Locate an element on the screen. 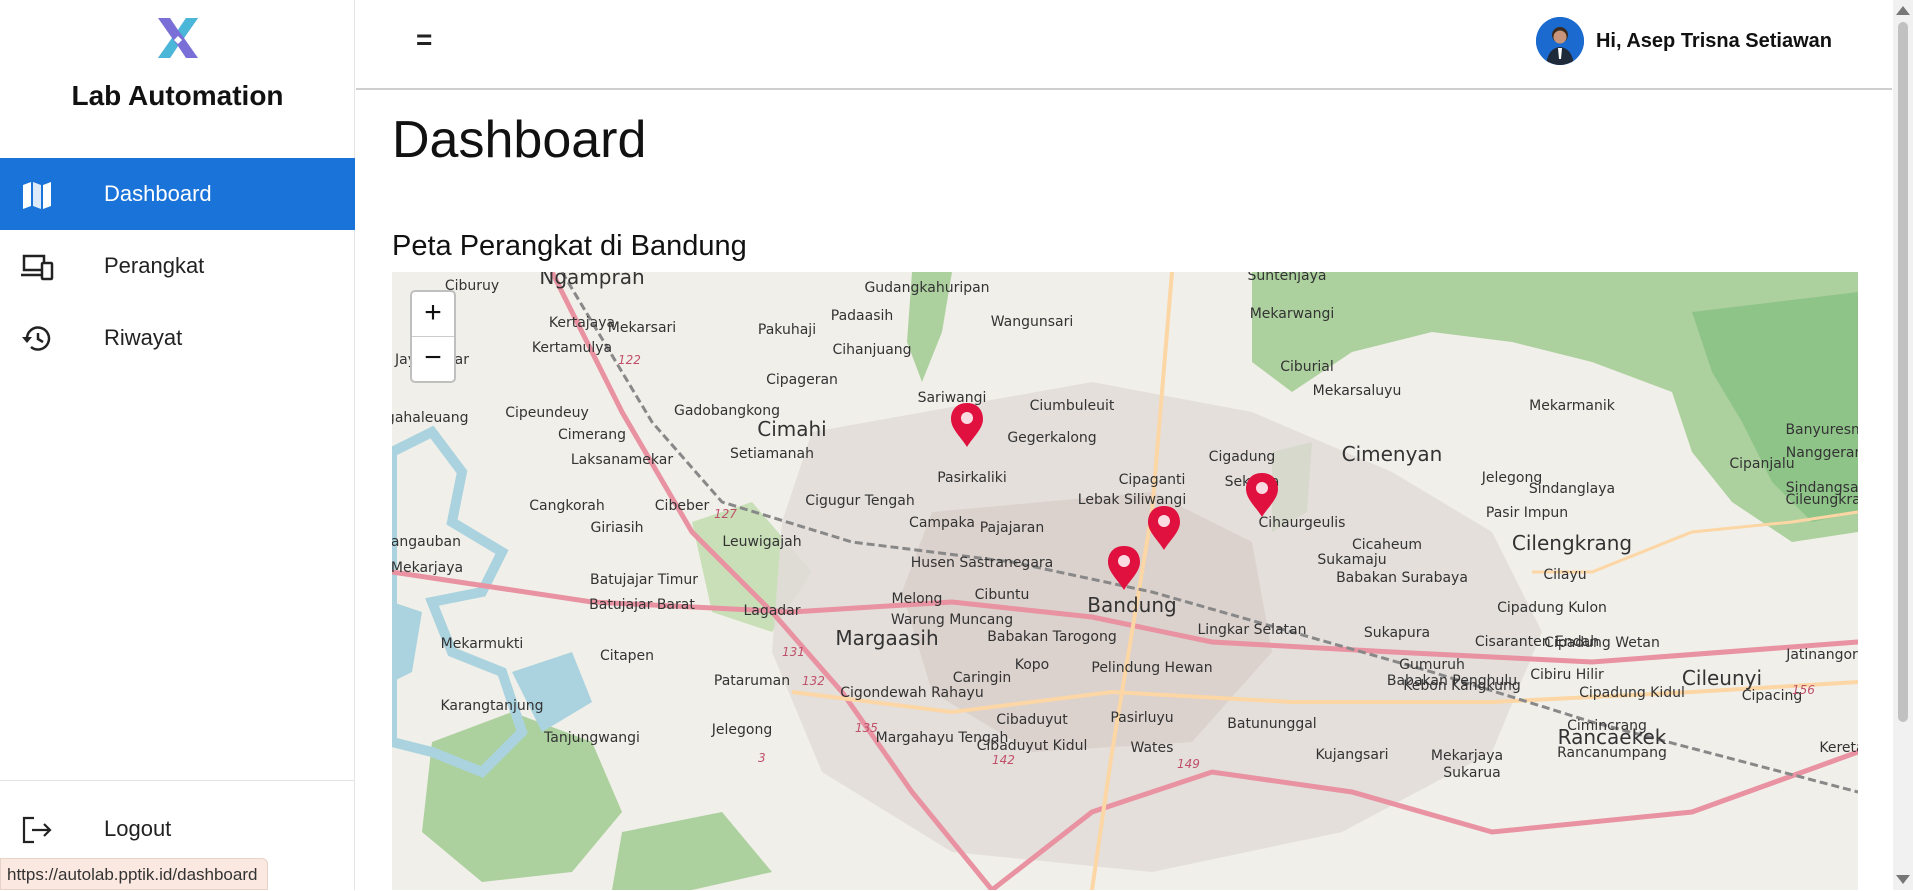 This screenshot has width=1913, height=891. map-place-label: Tanjungwangi is located at coordinates (591, 738).